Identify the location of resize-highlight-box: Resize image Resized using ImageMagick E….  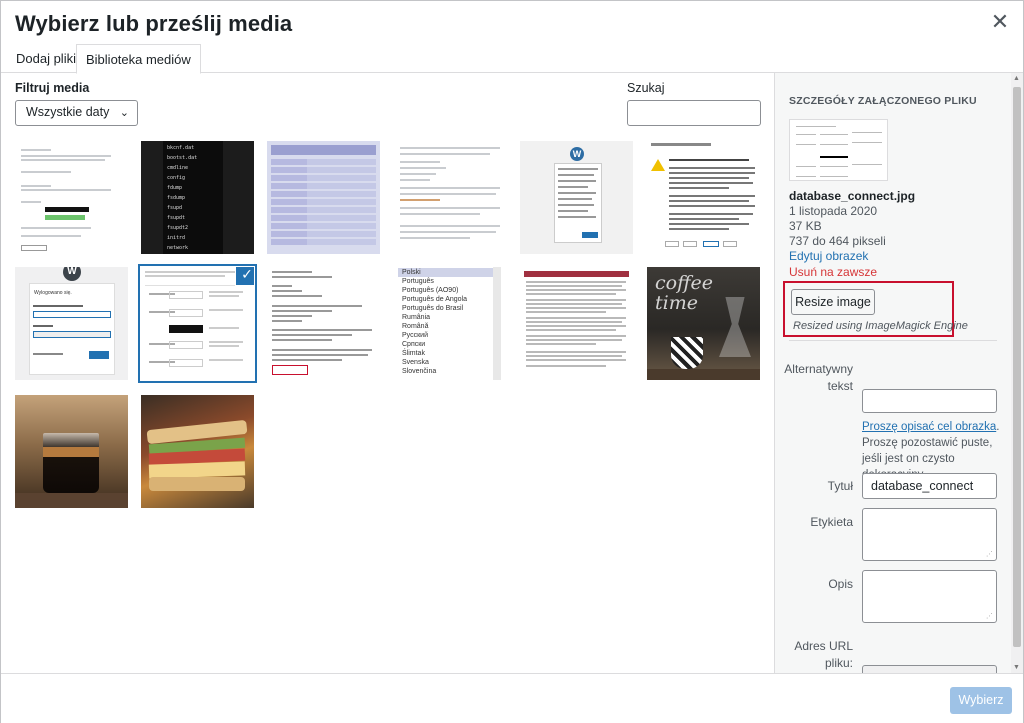
(875, 309).